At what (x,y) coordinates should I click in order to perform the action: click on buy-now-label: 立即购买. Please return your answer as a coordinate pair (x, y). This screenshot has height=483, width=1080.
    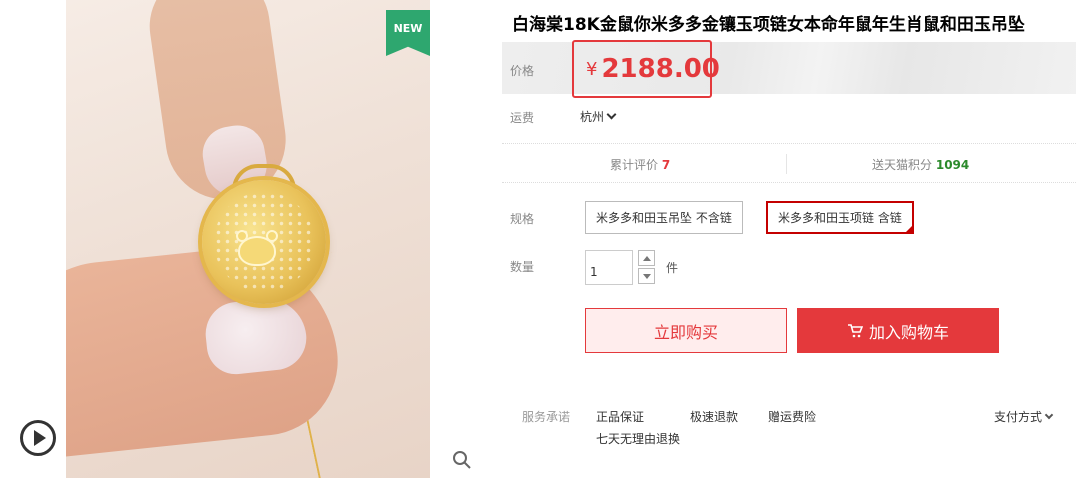
    Looking at the image, I should click on (685, 332).